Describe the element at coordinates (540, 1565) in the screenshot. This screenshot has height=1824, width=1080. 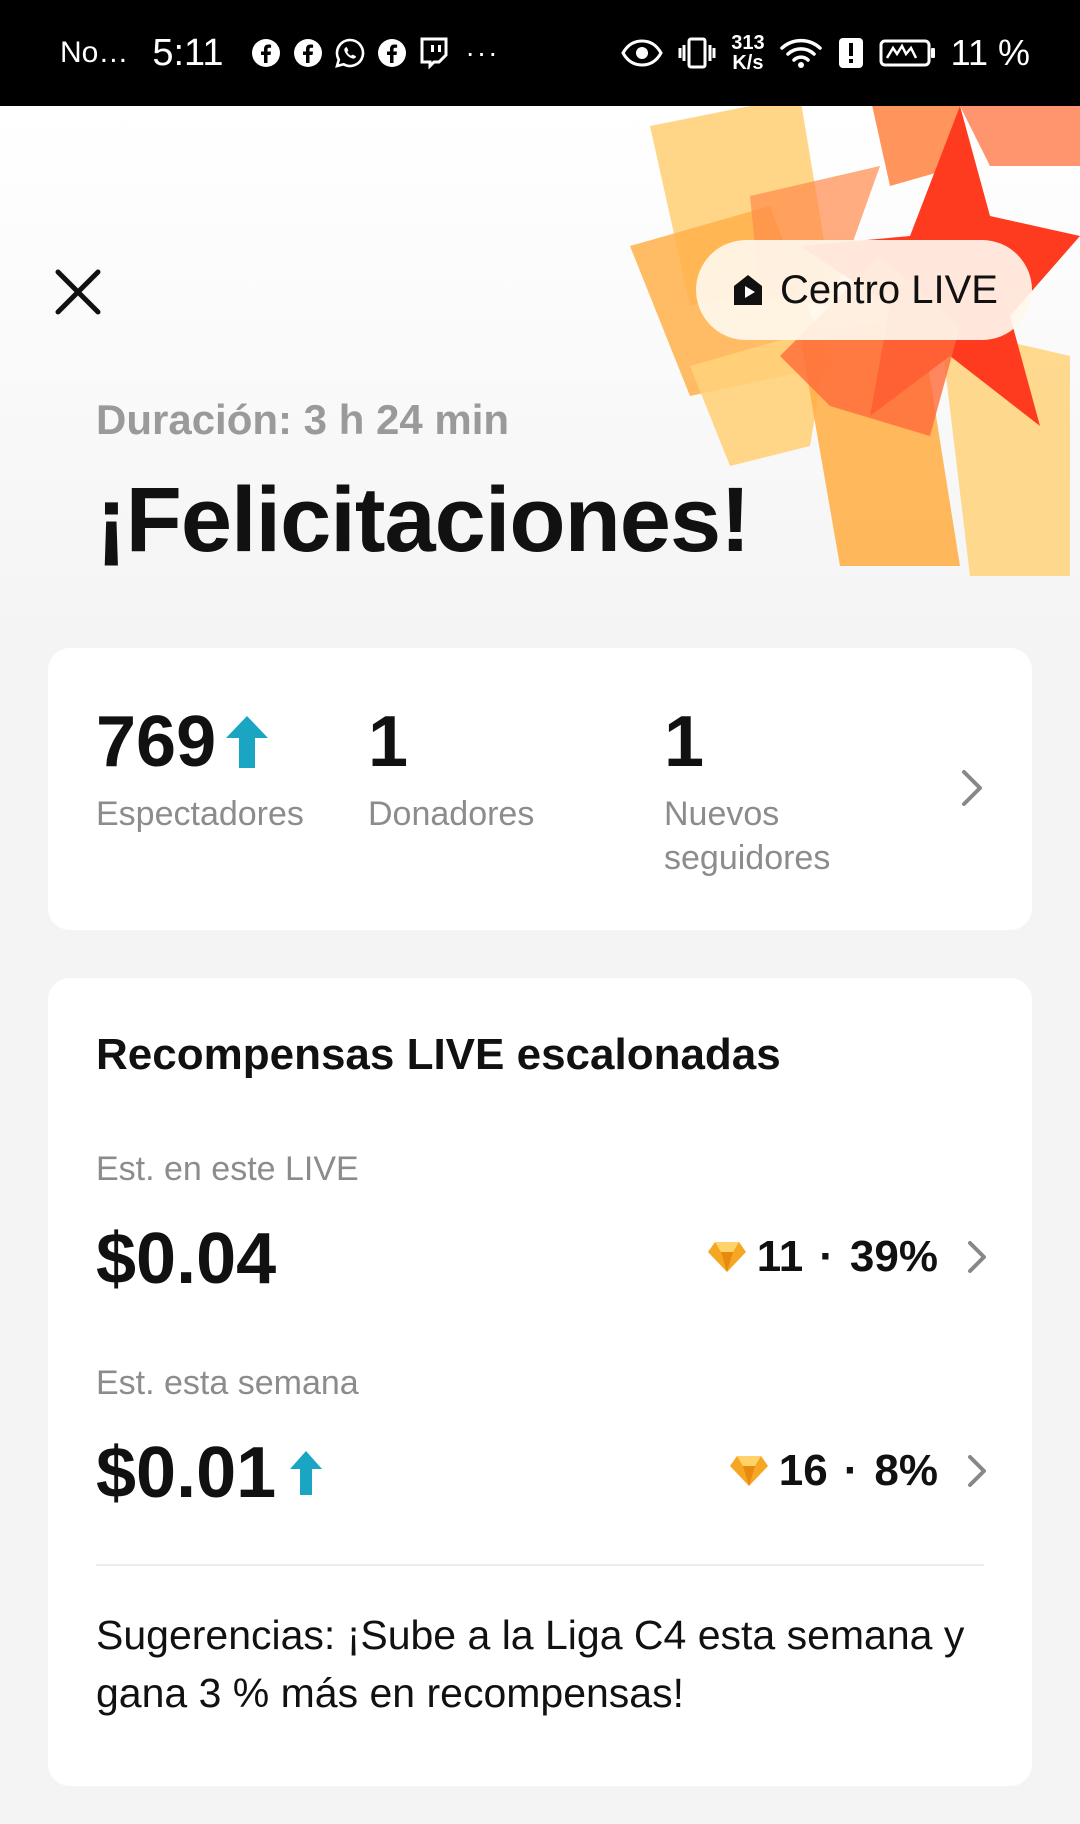
I see `divider` at that location.